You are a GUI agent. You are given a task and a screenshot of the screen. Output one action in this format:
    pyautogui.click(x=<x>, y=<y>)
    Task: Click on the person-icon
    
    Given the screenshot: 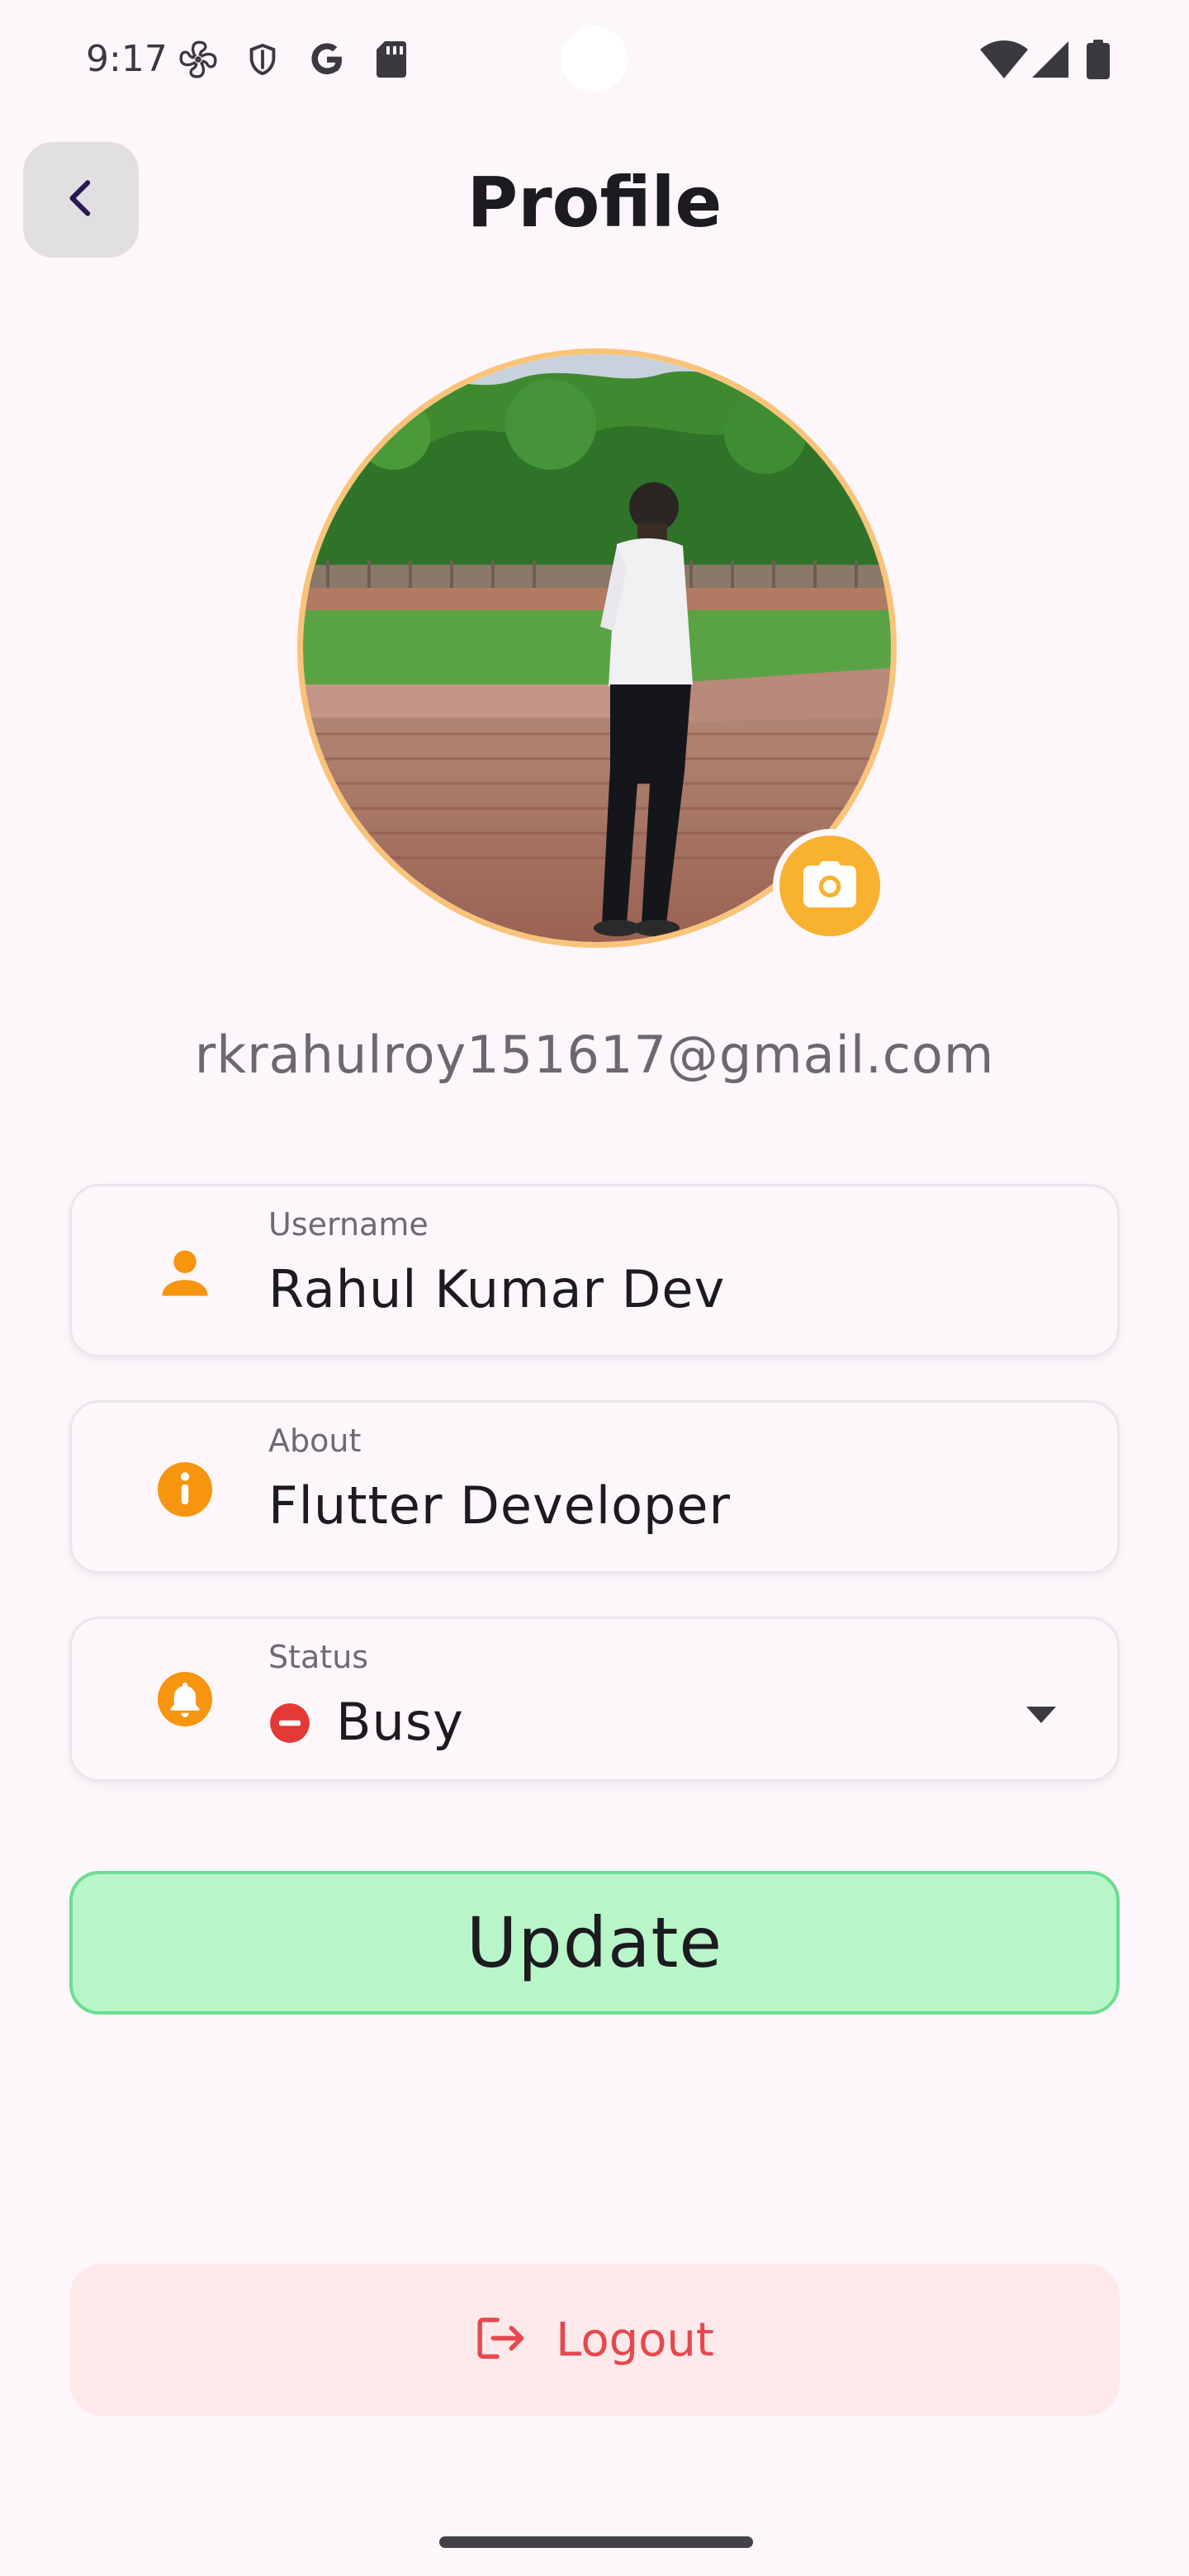 What is the action you would take?
    pyautogui.click(x=185, y=1273)
    